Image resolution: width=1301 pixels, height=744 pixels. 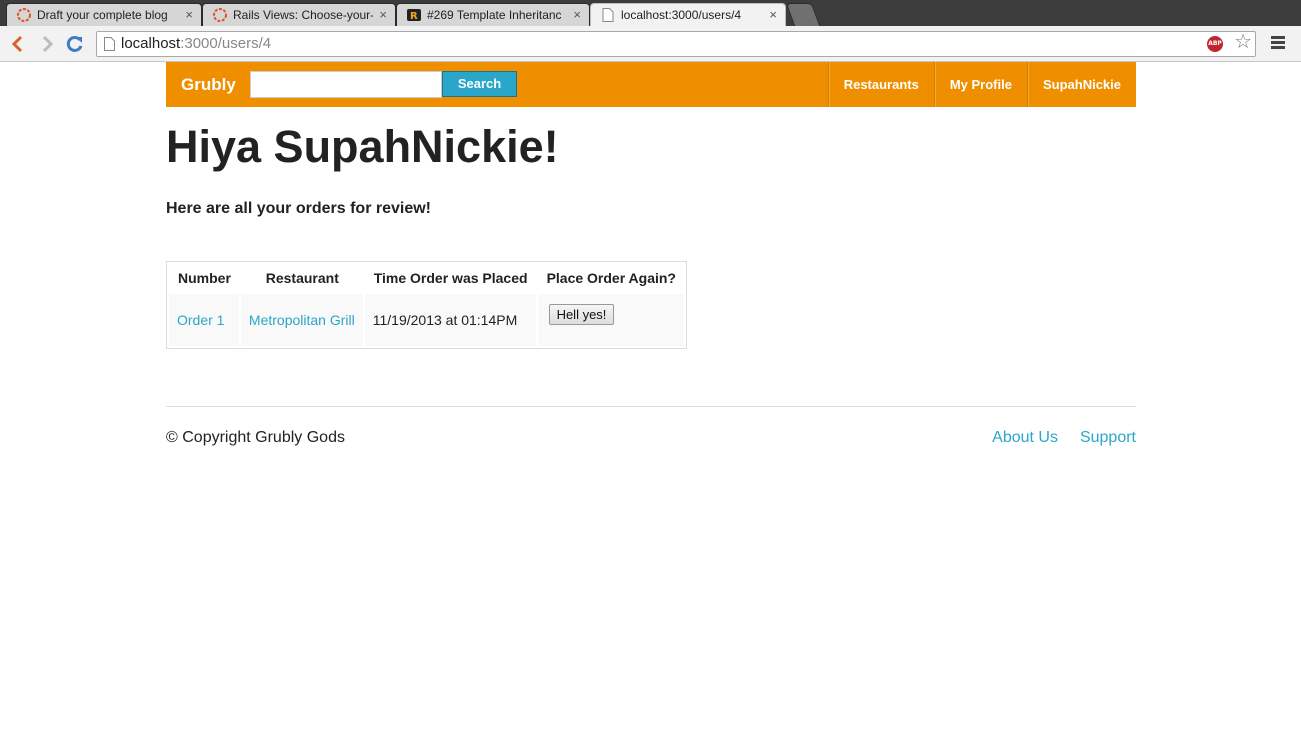 I want to click on copyright-text: © Copyright Grubly Gods, so click(x=255, y=437).